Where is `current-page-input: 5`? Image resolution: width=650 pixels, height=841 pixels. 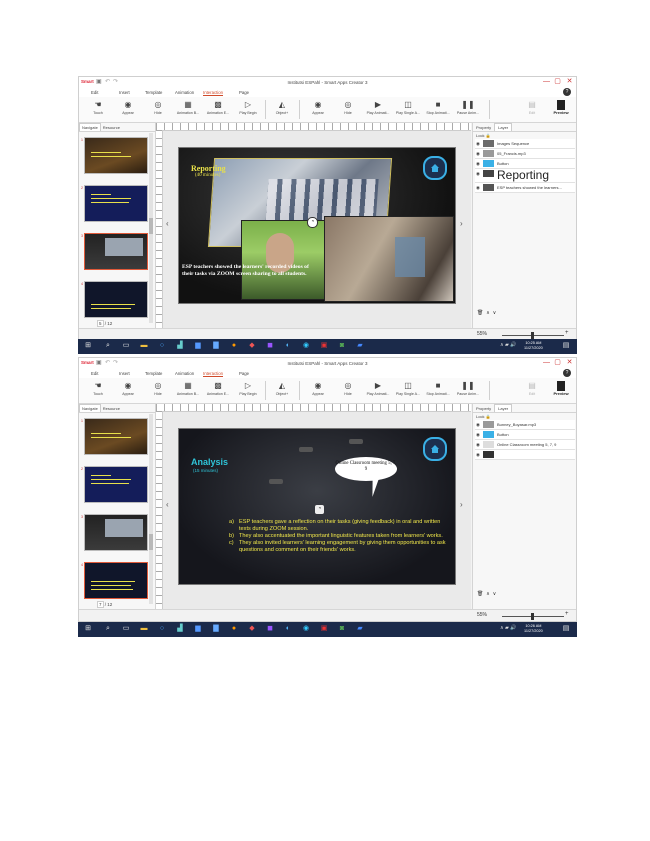
current-page-input: 5 is located at coordinates (100, 323).